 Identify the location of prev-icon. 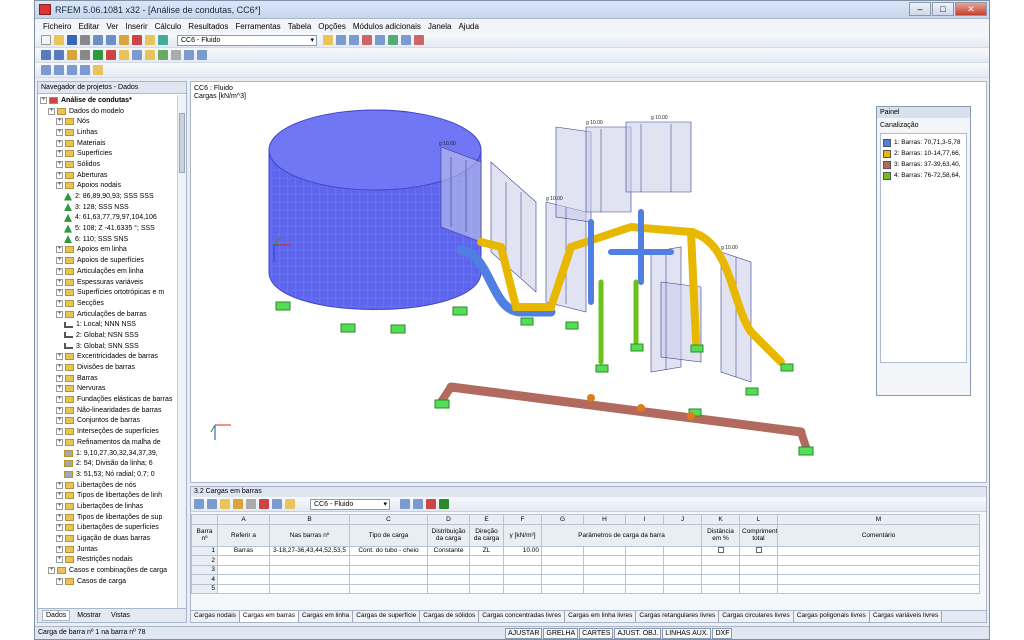
(405, 504).